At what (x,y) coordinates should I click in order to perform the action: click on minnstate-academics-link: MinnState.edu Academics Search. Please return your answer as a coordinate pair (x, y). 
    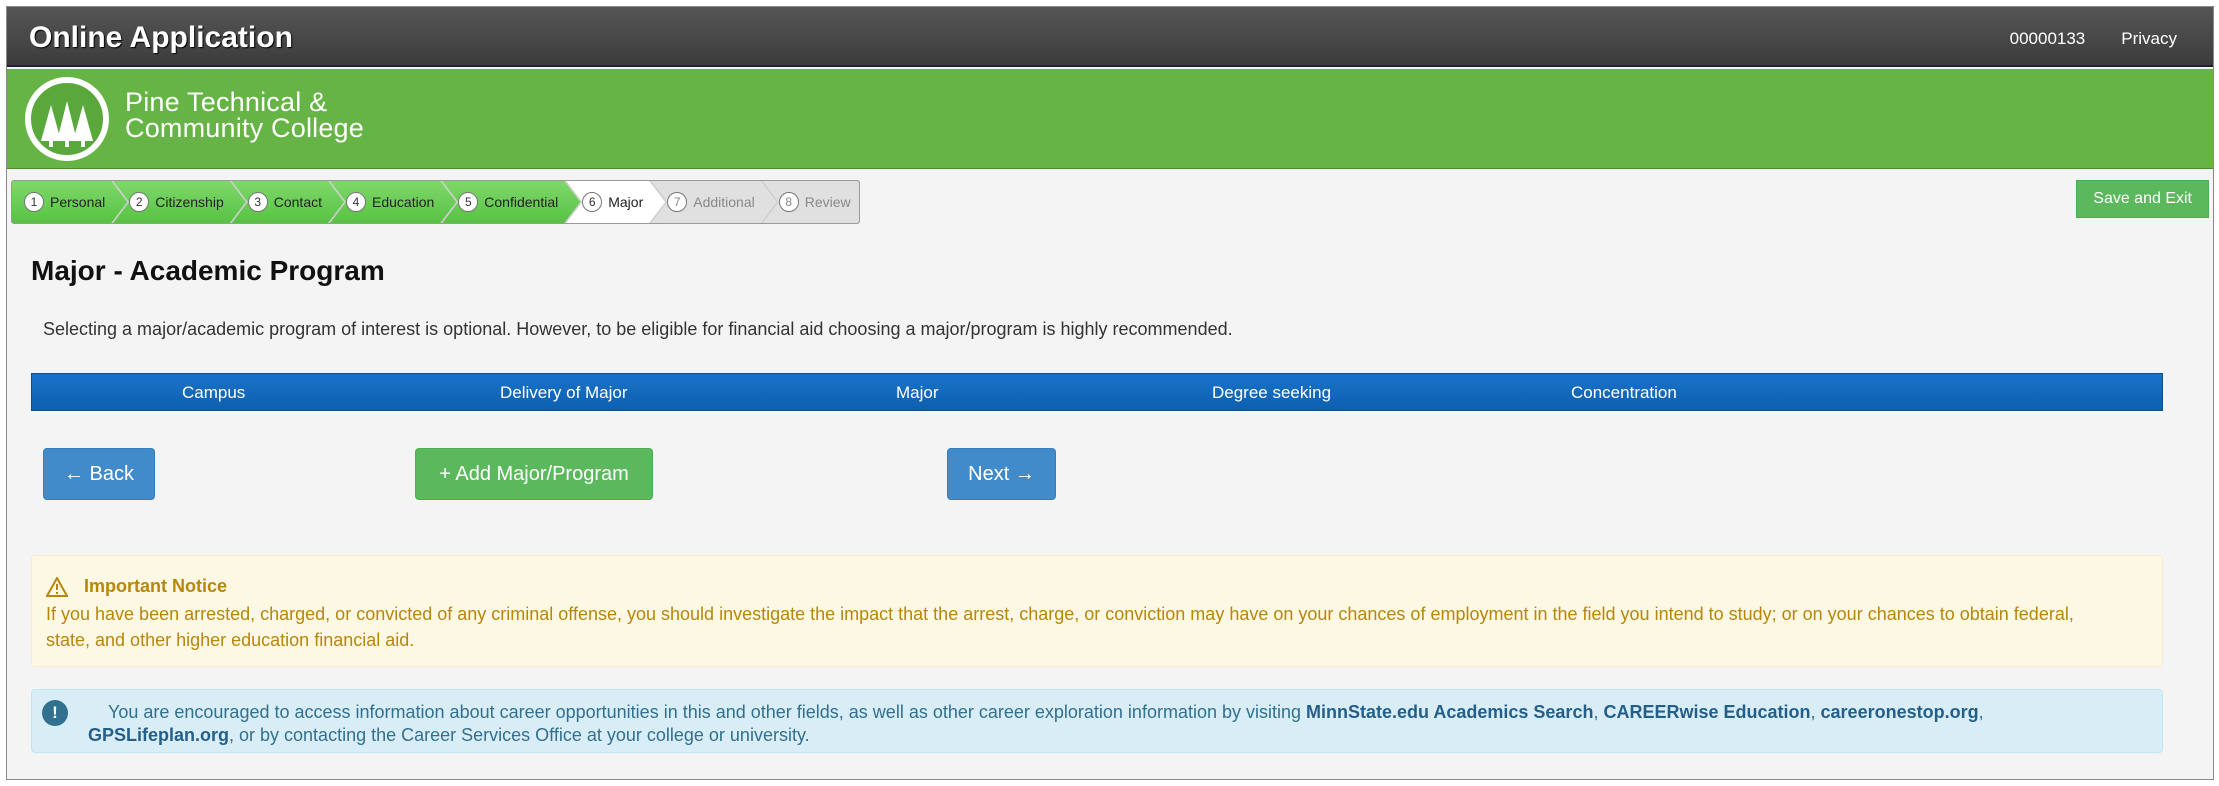
    Looking at the image, I should click on (1449, 712).